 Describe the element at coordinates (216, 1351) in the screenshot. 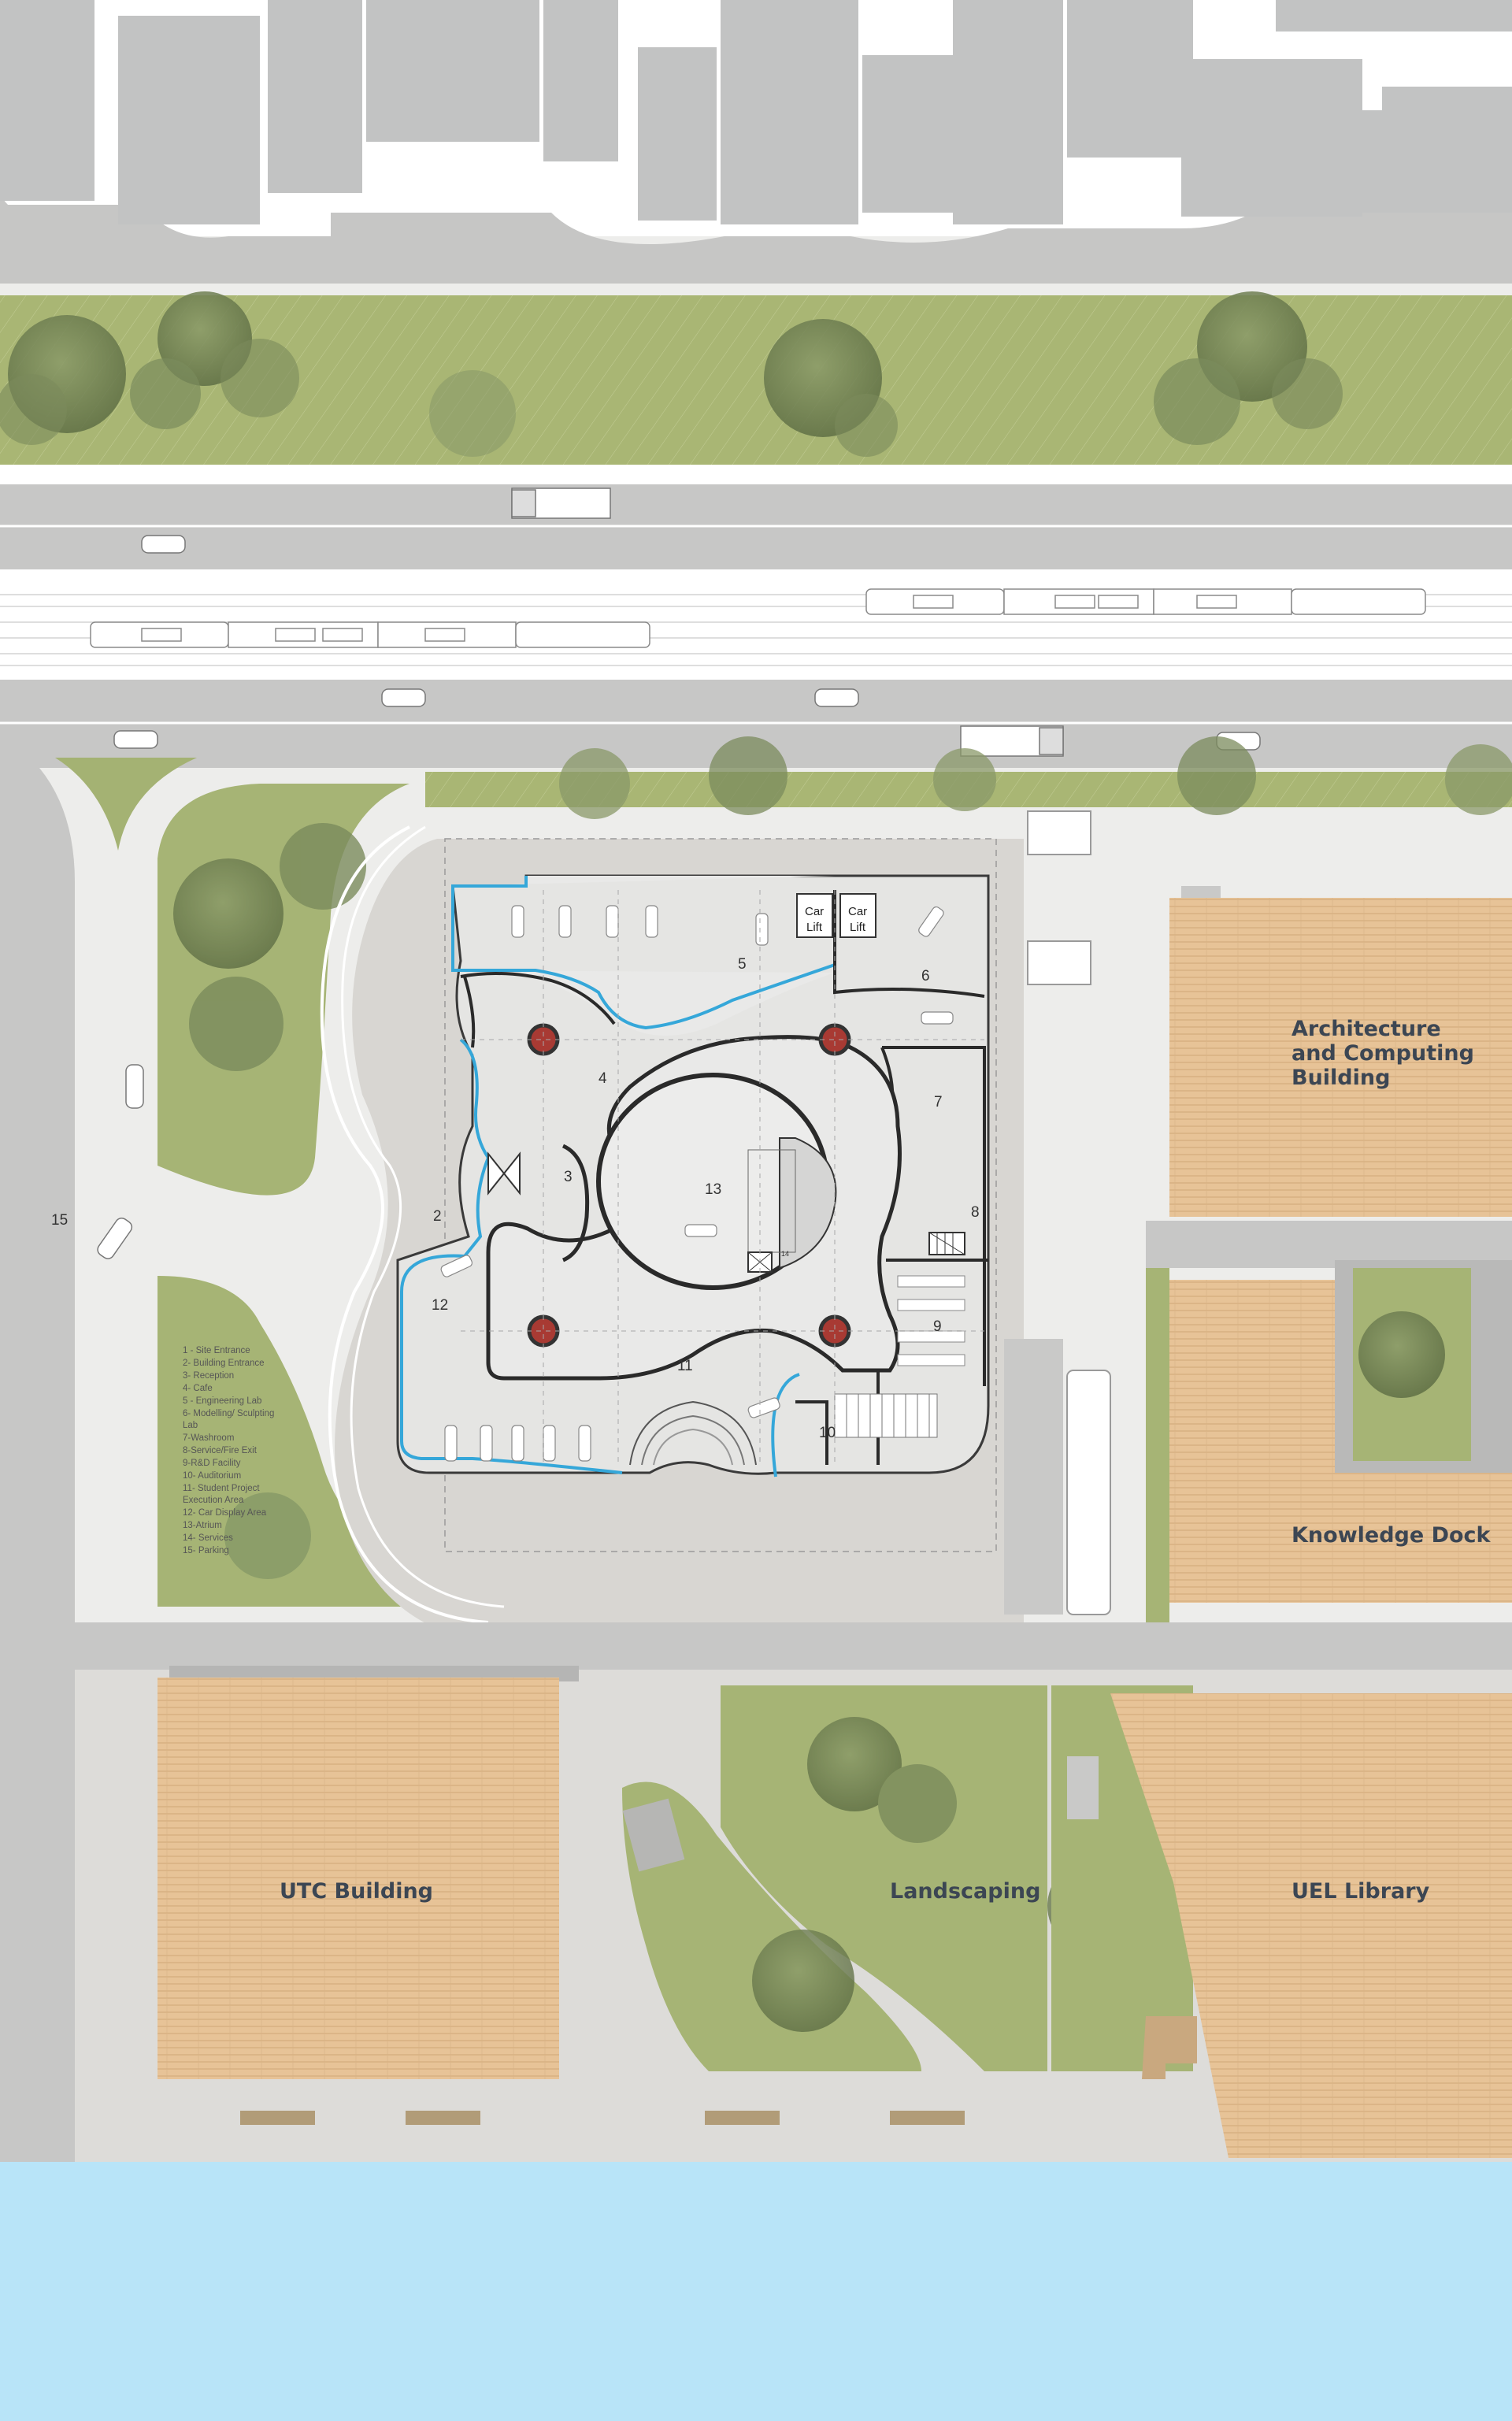

I see `legend-item: 1 - Site Entrance` at that location.